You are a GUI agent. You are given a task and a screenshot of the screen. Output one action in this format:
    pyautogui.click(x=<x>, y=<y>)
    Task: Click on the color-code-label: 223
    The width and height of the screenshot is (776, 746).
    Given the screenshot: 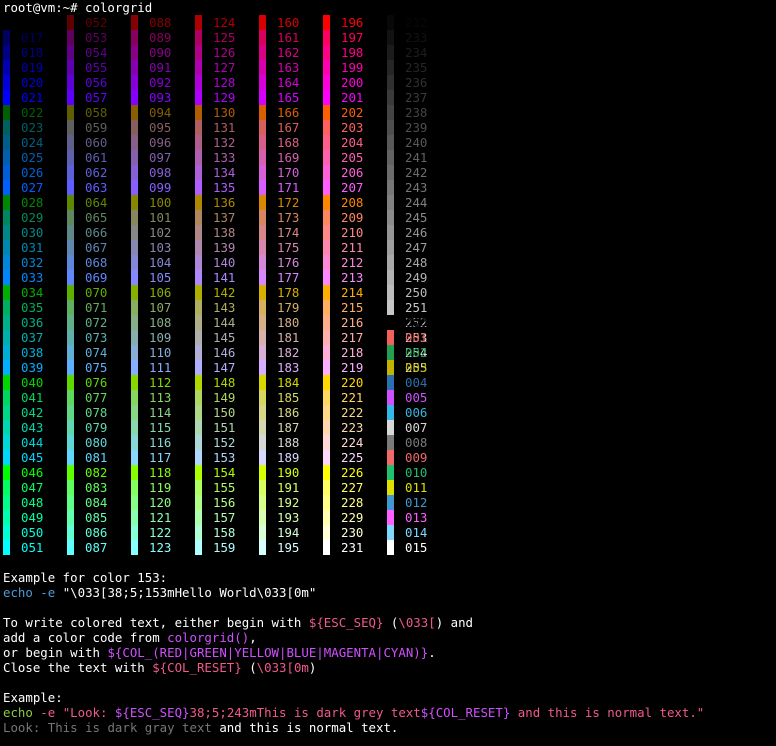 What is the action you would take?
    pyautogui.click(x=352, y=427)
    